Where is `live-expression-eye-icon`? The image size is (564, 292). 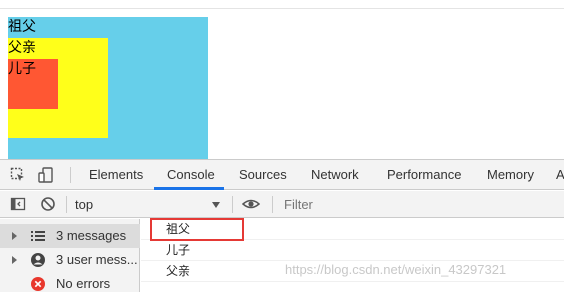
live-expression-eye-icon is located at coordinates (251, 204).